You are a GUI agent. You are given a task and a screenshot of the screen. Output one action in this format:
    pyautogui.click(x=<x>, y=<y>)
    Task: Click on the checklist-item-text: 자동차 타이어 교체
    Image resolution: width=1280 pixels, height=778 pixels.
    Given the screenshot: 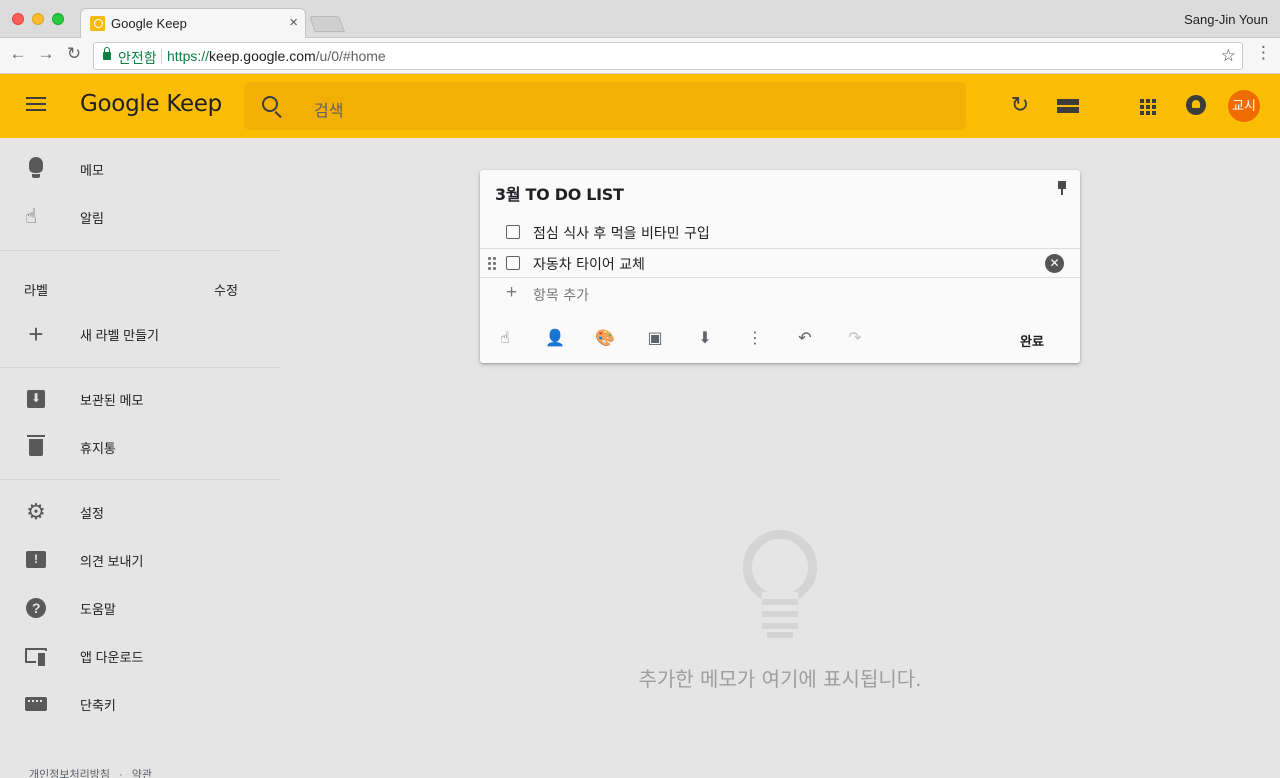 What is the action you would take?
    pyautogui.click(x=589, y=264)
    